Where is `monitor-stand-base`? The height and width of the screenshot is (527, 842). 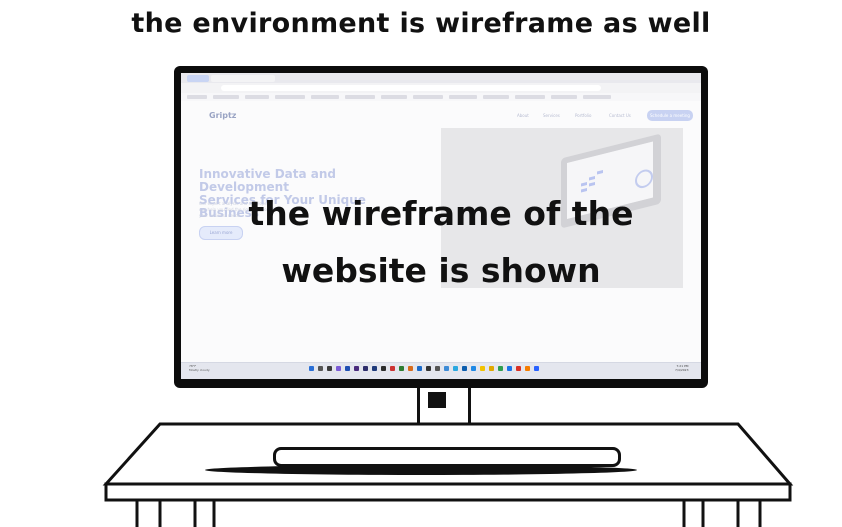
monitor-stand-base is located at coordinates (447, 457).